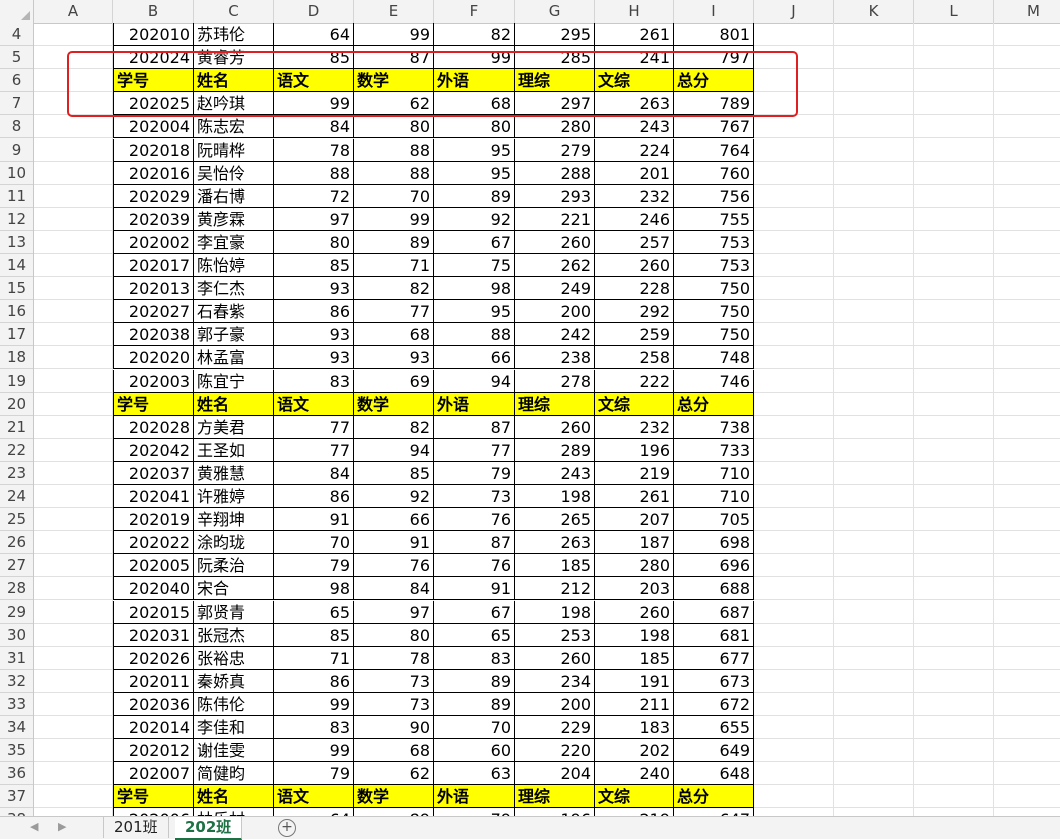  What do you see at coordinates (634, 704) in the screenshot?
I see `table-cell: 211` at bounding box center [634, 704].